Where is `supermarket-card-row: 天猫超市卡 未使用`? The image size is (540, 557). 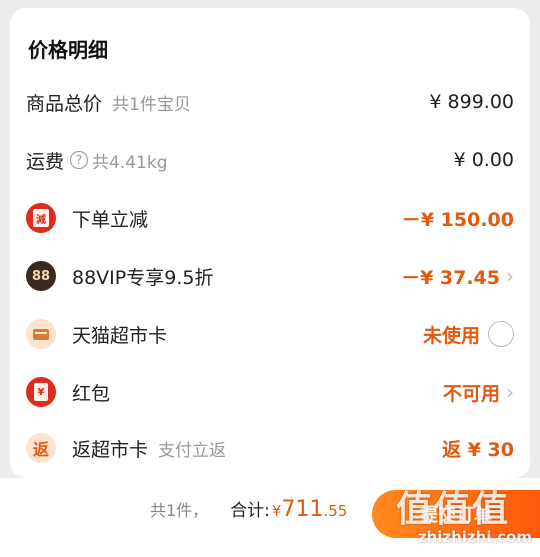
supermarket-card-row: 天猫超市卡 未使用 is located at coordinates (270, 334).